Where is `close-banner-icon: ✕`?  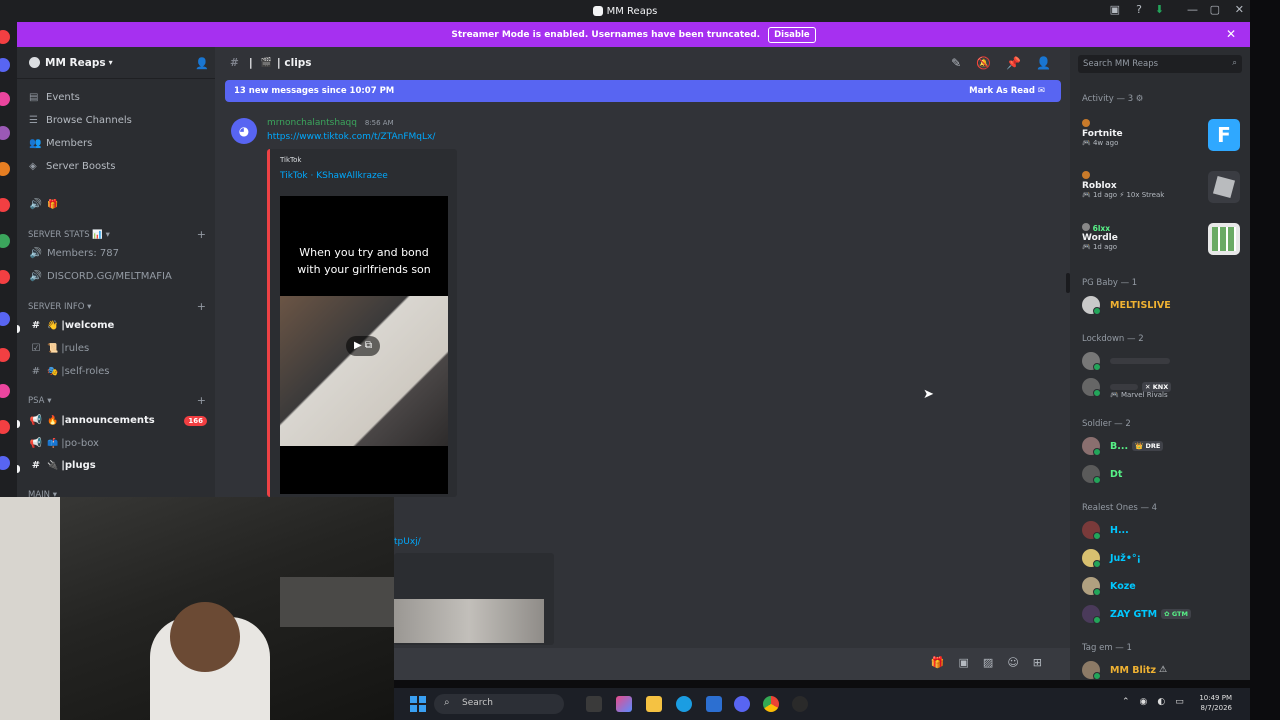
close-banner-icon: ✕ is located at coordinates (1231, 34).